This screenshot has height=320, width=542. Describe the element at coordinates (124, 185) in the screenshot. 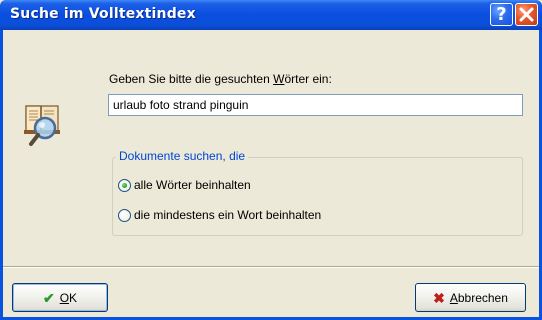

I see `radio-checked-icon` at that location.